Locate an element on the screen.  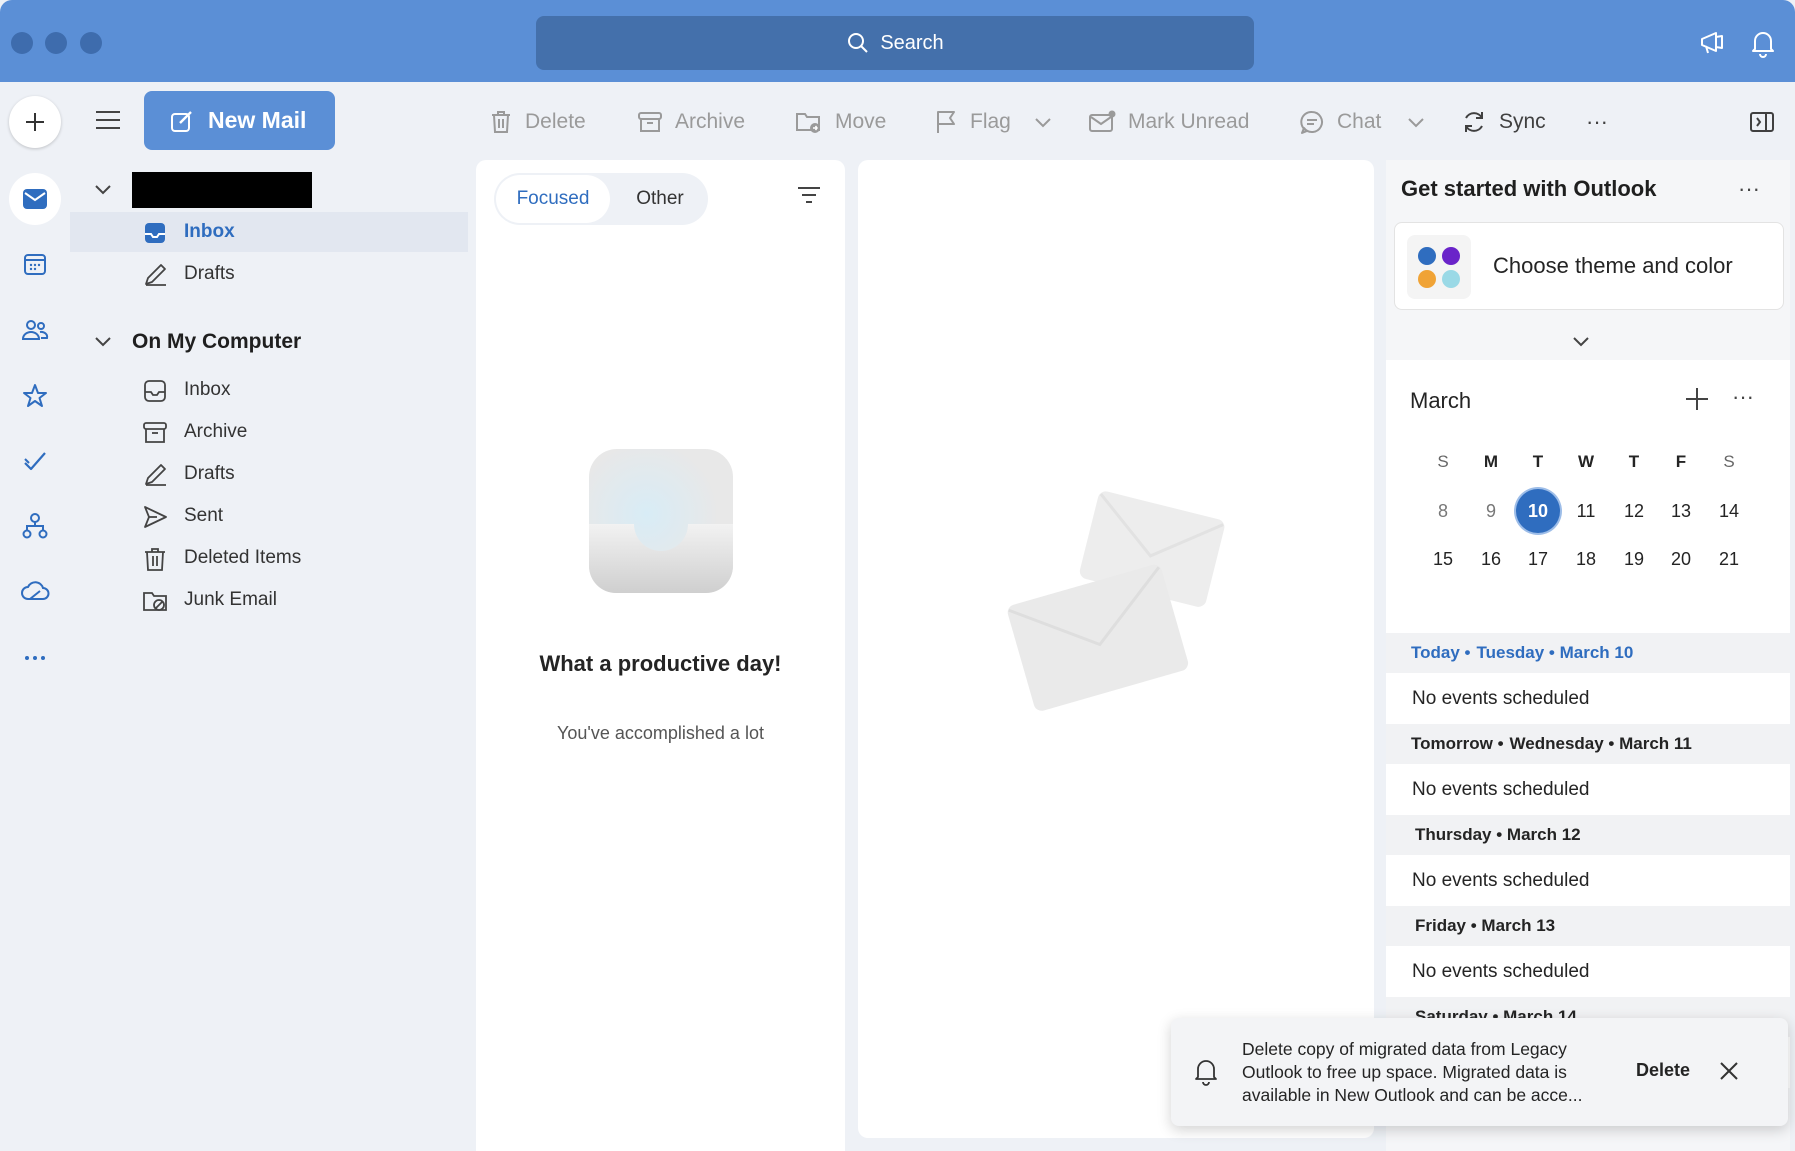
tab-focused: Focused is located at coordinates (553, 199).